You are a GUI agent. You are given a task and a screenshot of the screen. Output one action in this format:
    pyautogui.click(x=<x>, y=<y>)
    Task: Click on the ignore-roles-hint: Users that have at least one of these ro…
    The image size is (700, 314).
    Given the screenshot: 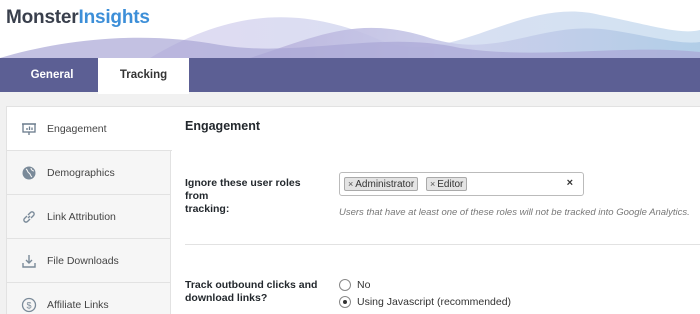 What is the action you would take?
    pyautogui.click(x=514, y=212)
    